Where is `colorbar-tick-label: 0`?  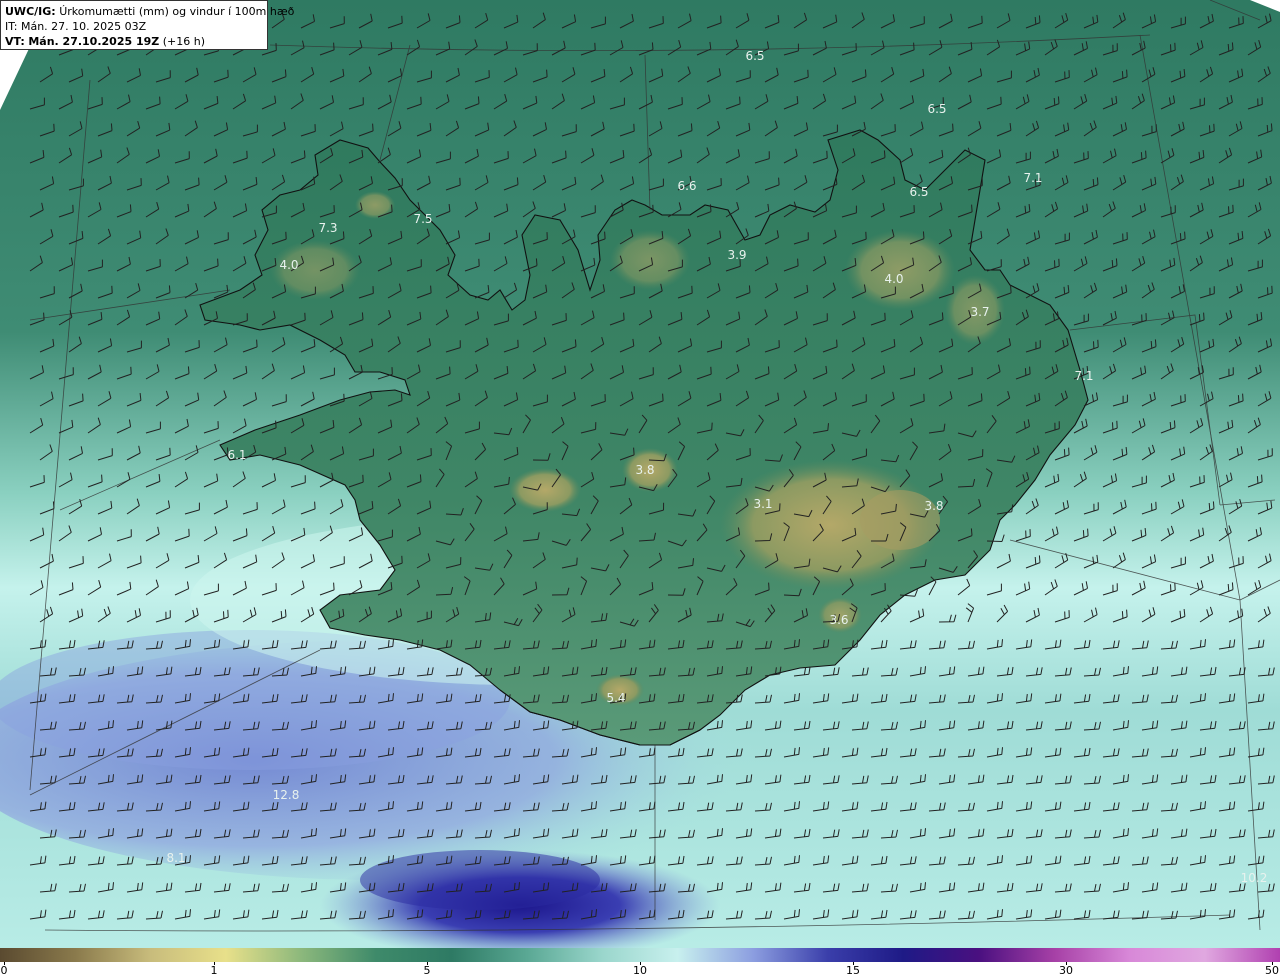 colorbar-tick-label: 0 is located at coordinates (4, 970).